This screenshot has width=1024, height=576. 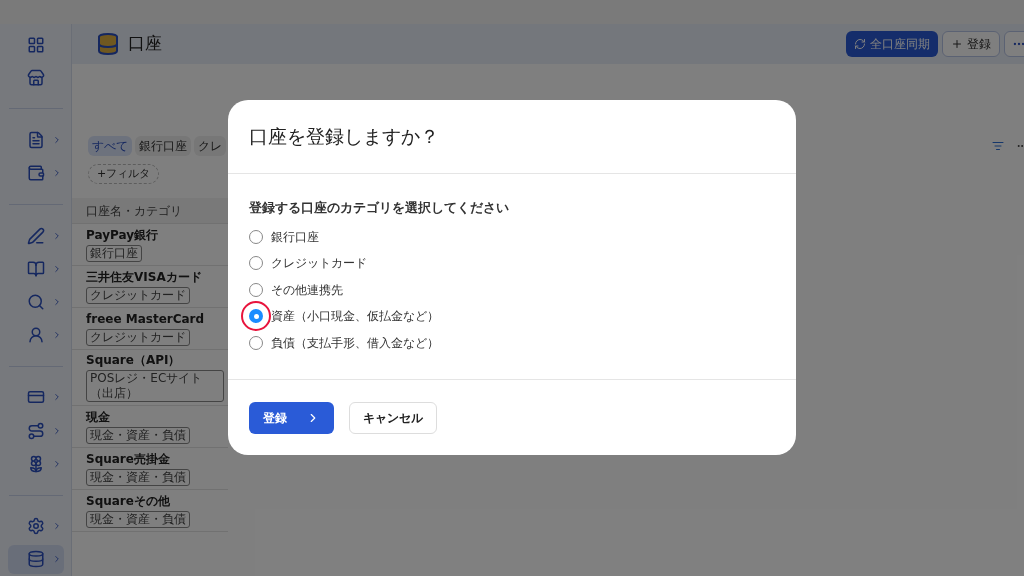 I want to click on add-button: 登録, so click(x=971, y=44).